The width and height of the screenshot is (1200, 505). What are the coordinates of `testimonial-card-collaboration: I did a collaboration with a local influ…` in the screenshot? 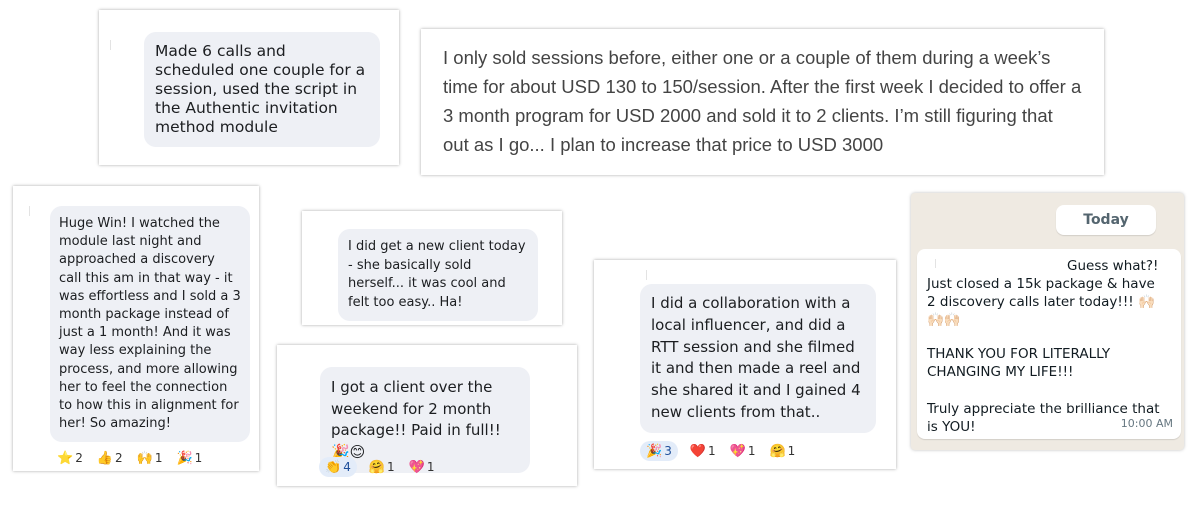 It's located at (745, 364).